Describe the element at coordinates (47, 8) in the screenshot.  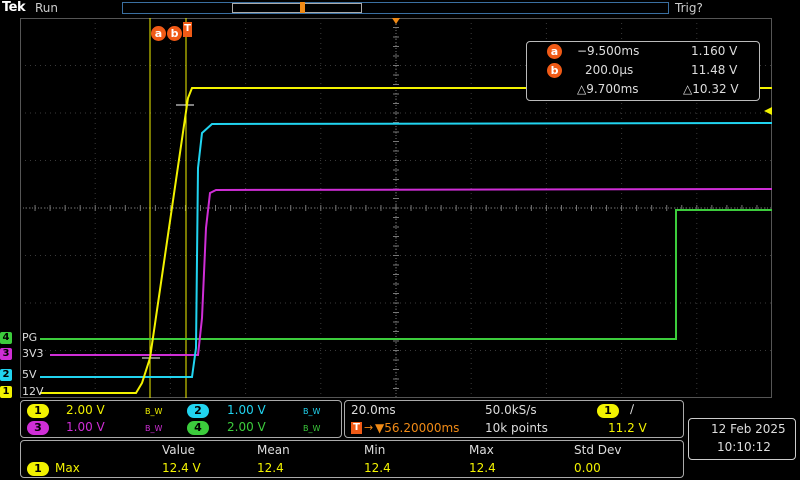
I see `acquisition-state: Run` at that location.